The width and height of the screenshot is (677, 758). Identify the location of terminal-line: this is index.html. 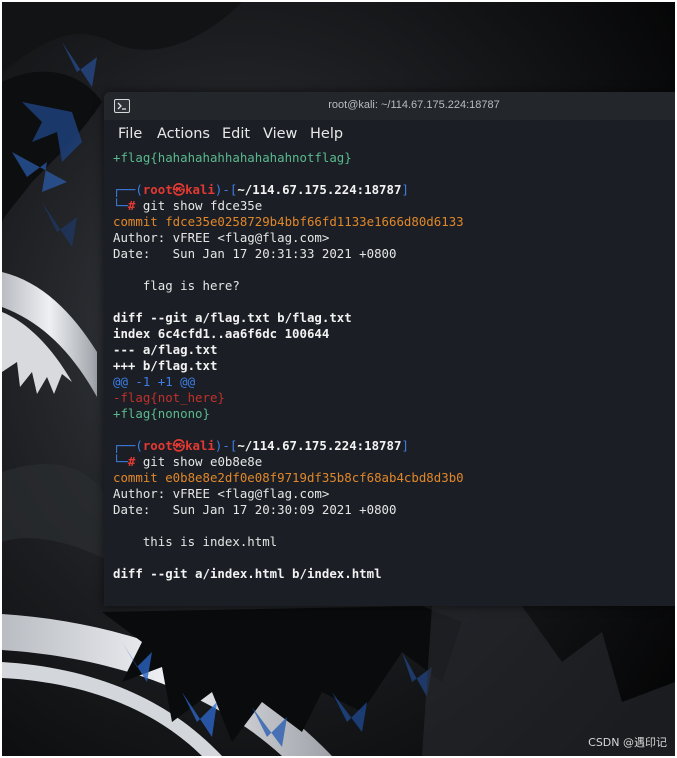
(393, 542).